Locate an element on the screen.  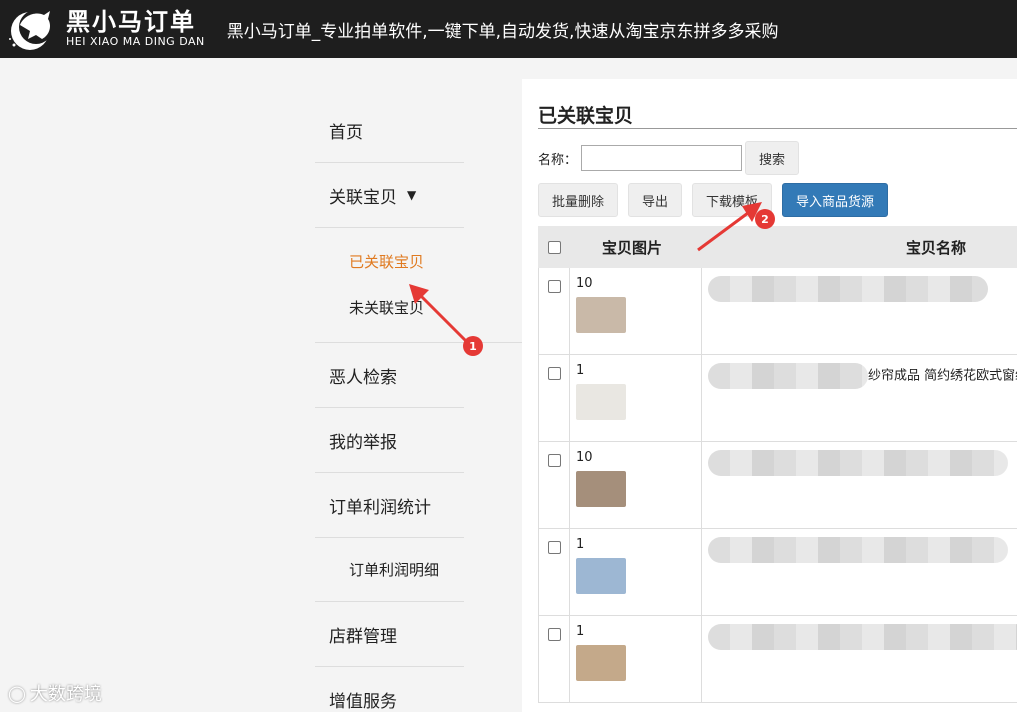
sidebar-subitem-profit-detail: 订单利润明细 is located at coordinates (389, 570).